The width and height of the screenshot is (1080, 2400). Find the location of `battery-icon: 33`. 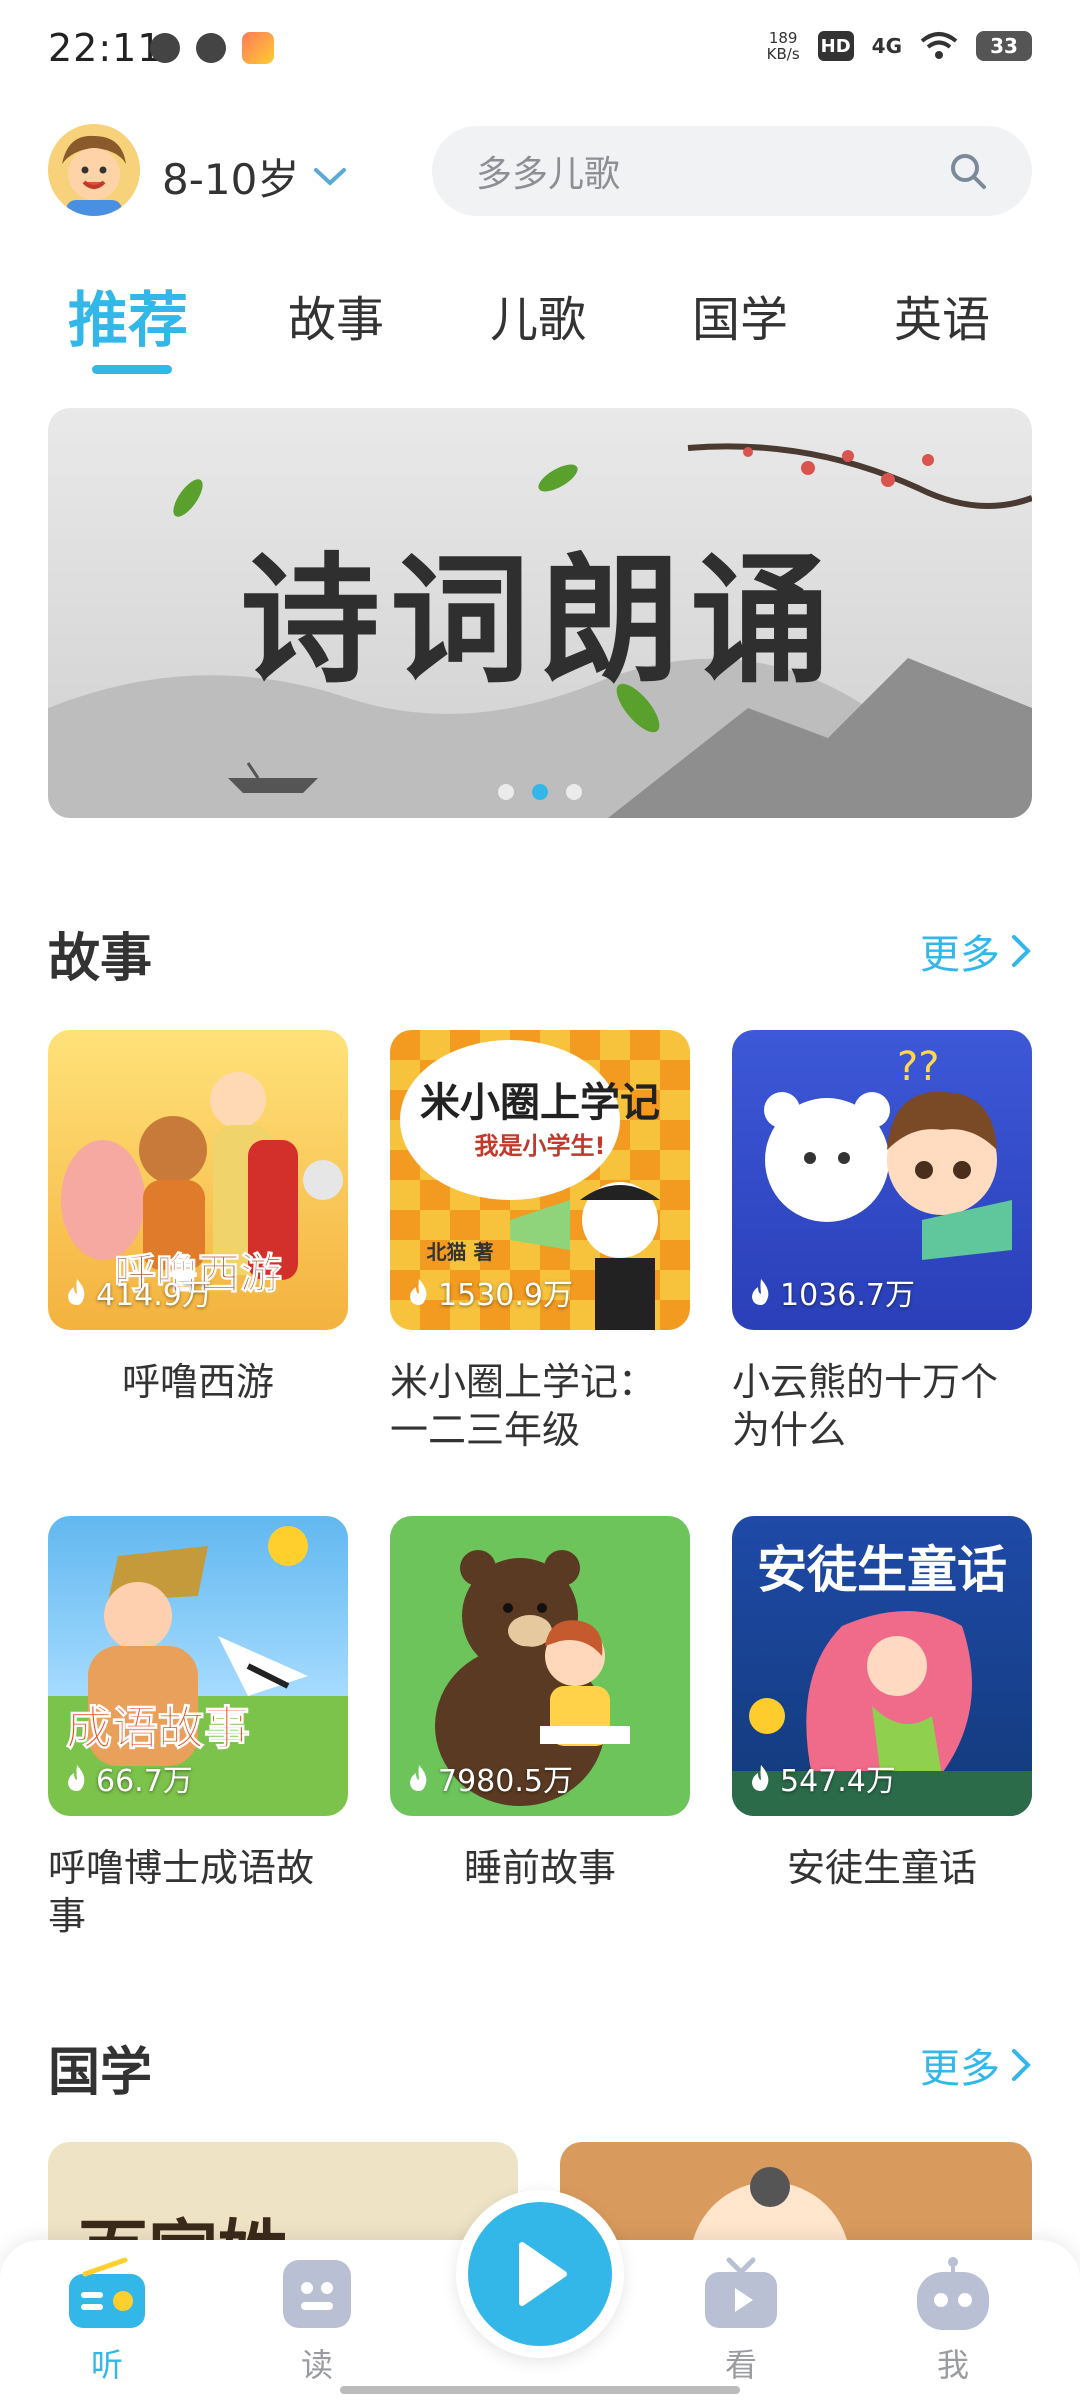

battery-icon: 33 is located at coordinates (1004, 46).